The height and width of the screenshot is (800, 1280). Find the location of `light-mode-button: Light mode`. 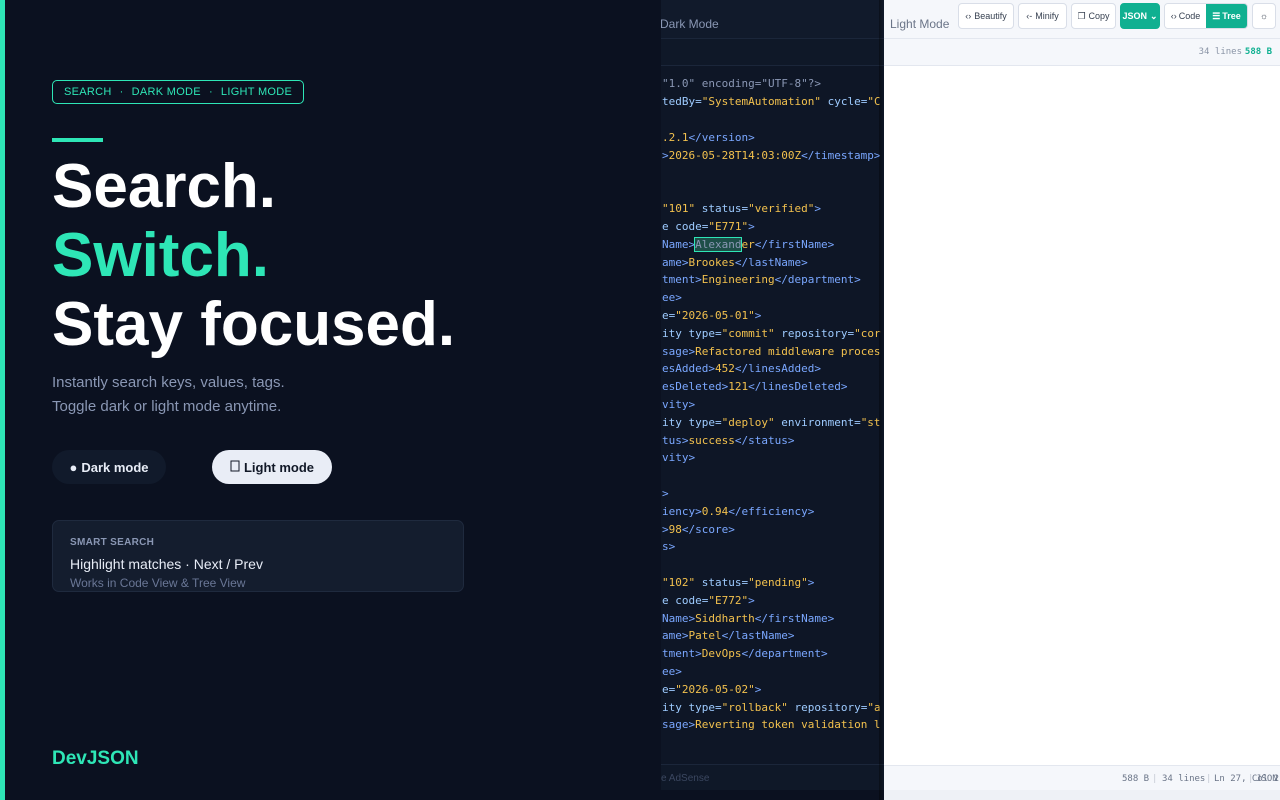

light-mode-button: Light mode is located at coordinates (272, 467).